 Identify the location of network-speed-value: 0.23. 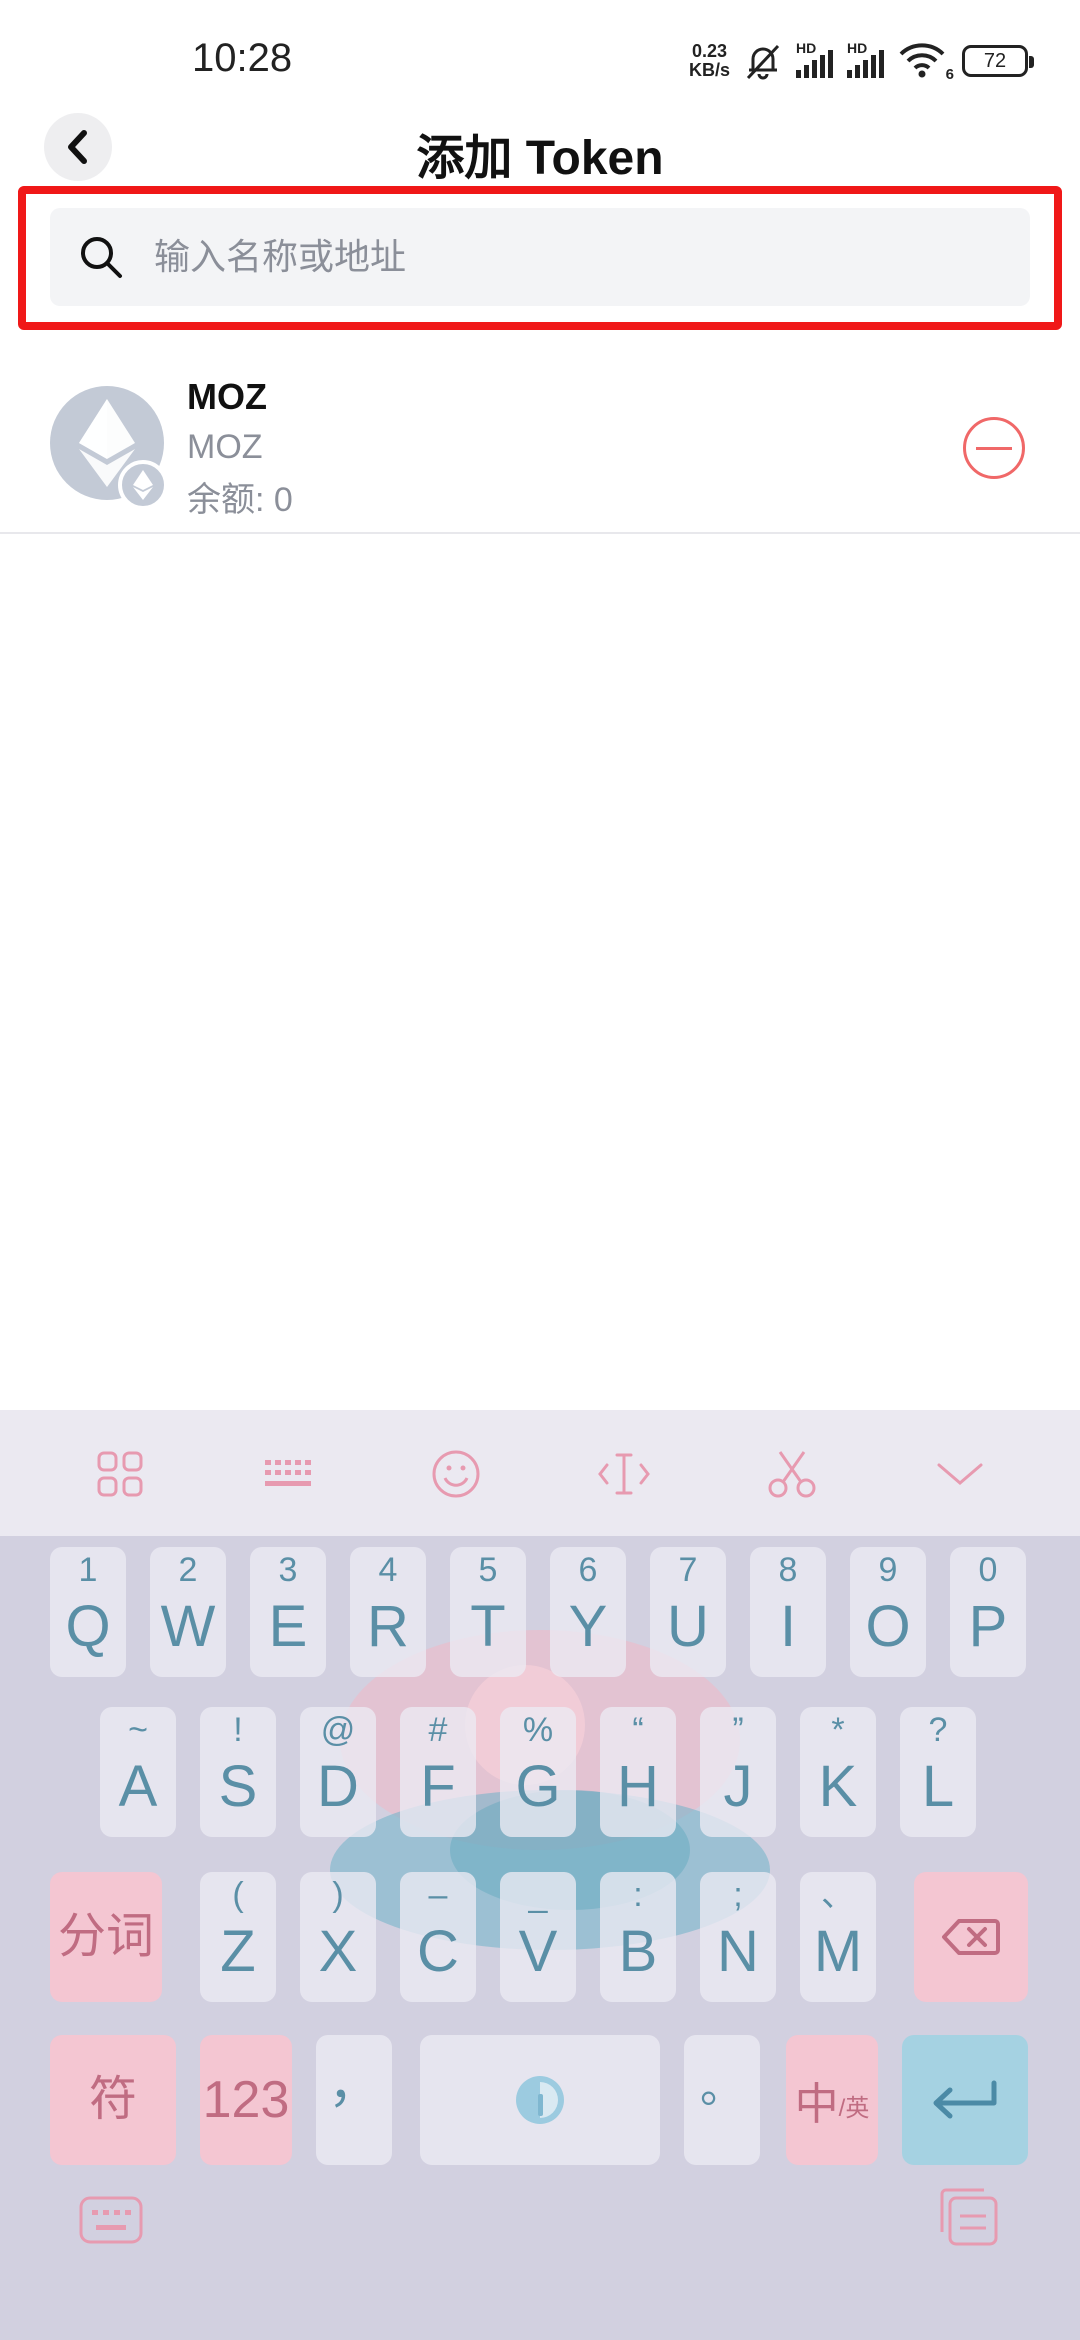
(709, 51).